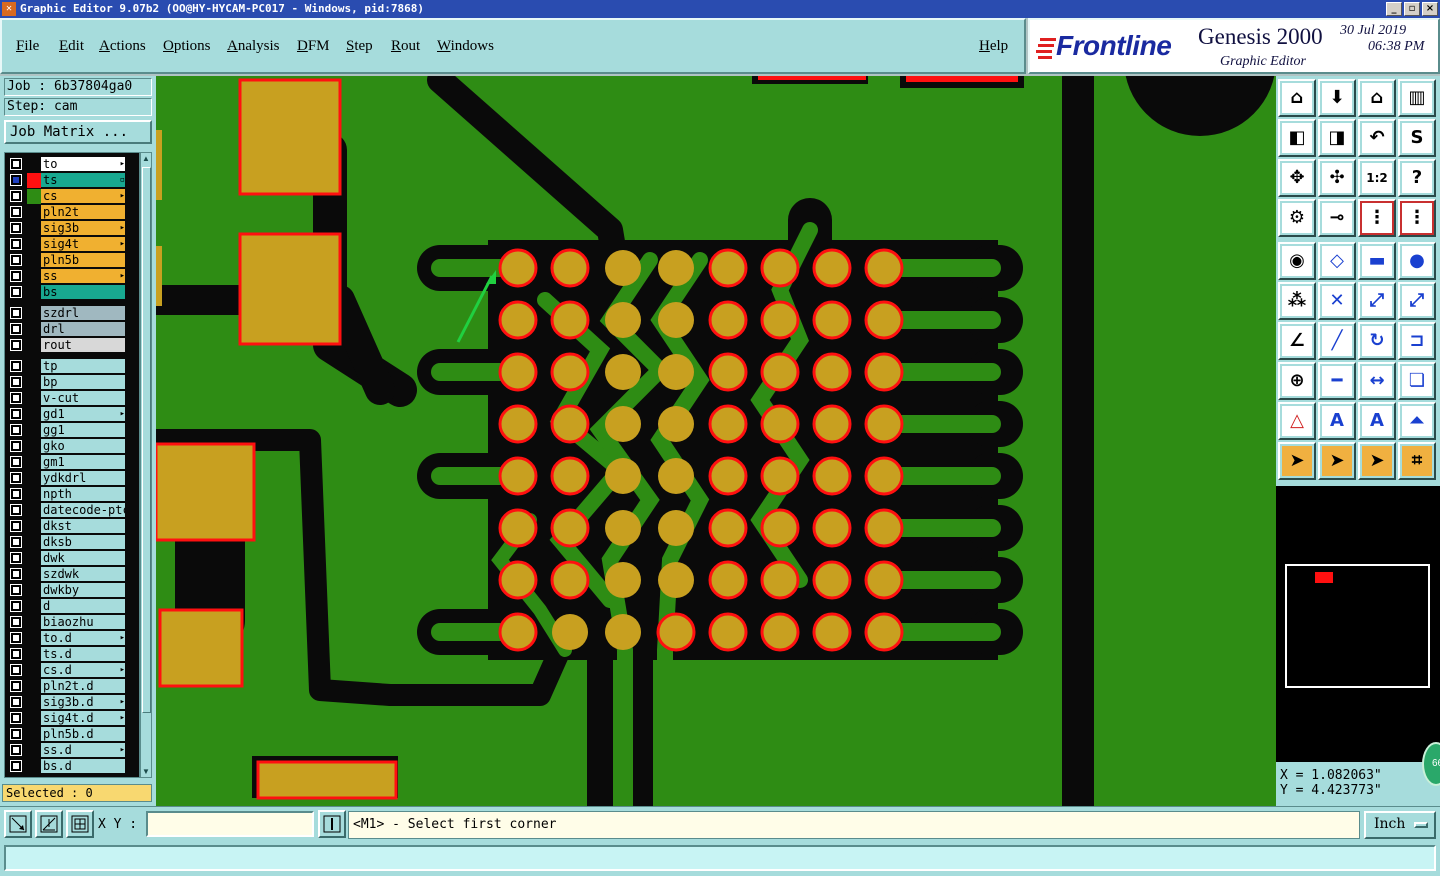  What do you see at coordinates (1297, 178) in the screenshot?
I see `zoom-fit-tool-button: ✥` at bounding box center [1297, 178].